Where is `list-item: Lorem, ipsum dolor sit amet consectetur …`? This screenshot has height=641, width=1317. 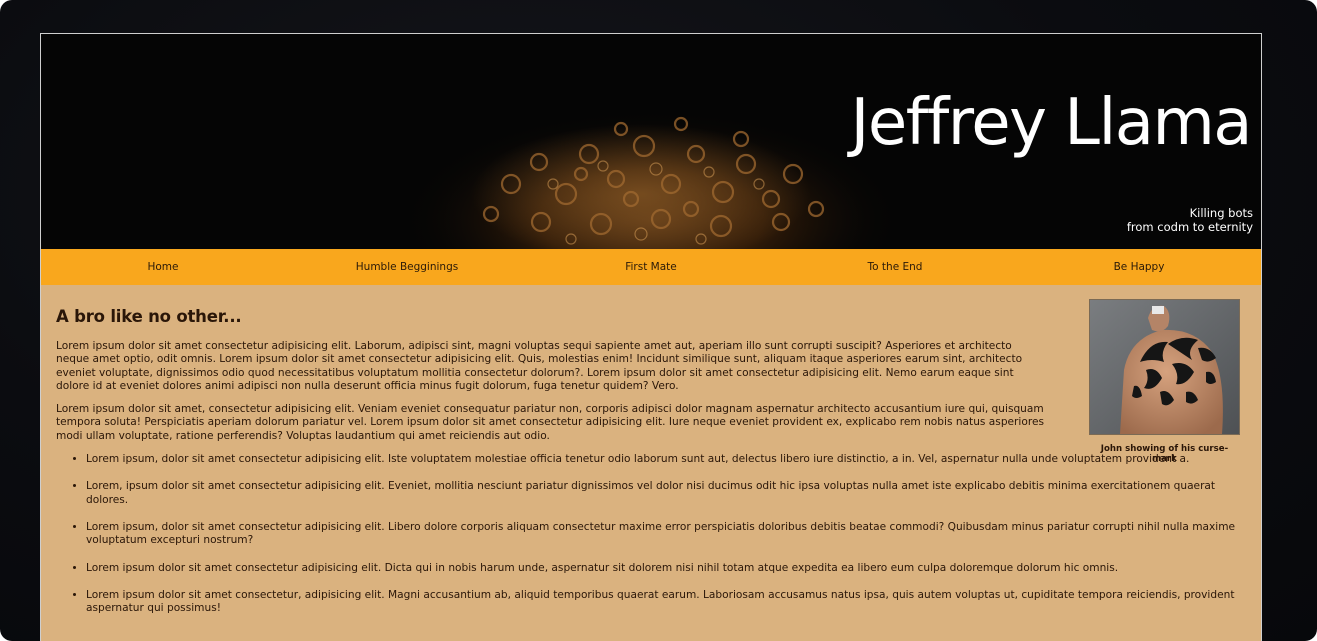 list-item: Lorem, ipsum dolor sit amet consectetur … is located at coordinates (666, 493).